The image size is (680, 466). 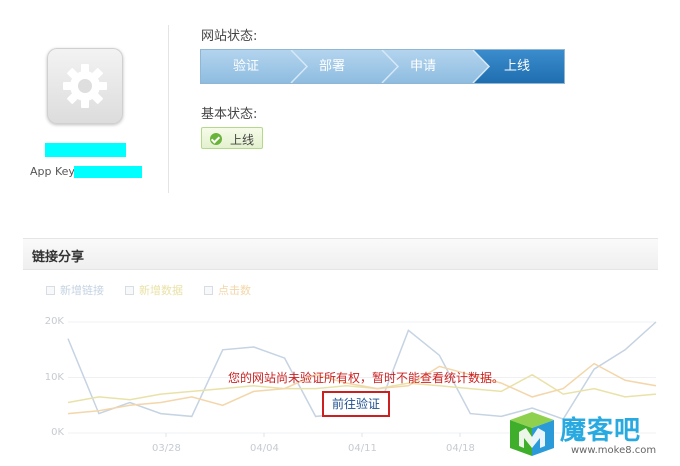 What do you see at coordinates (166, 448) in the screenshot?
I see `x-tick-label: 03/28` at bounding box center [166, 448].